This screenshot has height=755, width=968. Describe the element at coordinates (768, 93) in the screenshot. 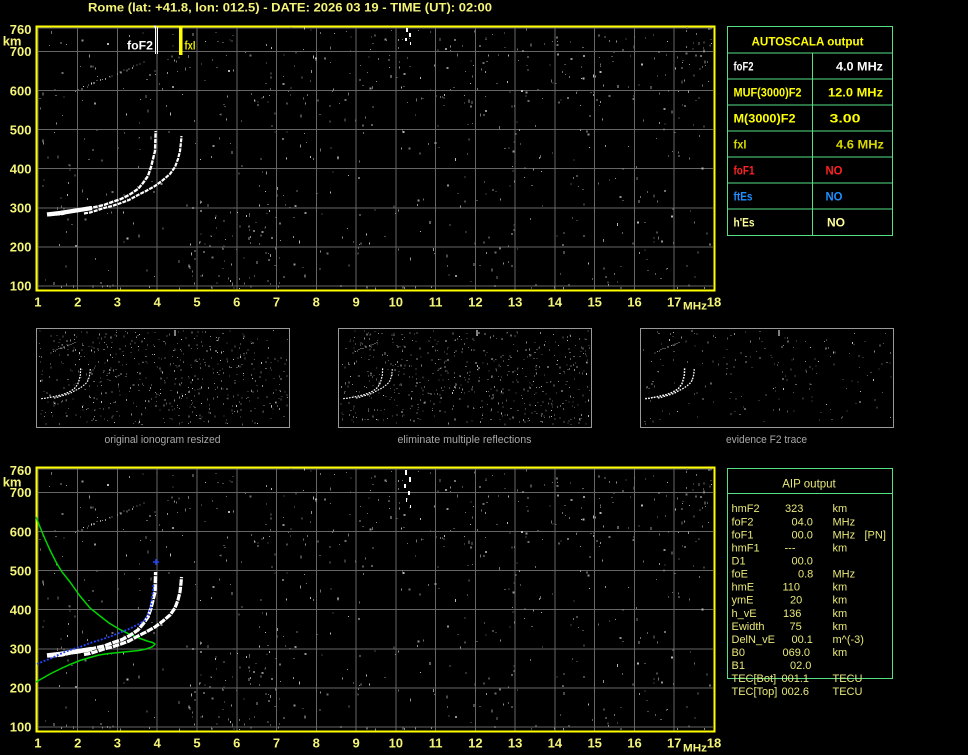

I see `svg-text: MUF(3000)F2` at that location.